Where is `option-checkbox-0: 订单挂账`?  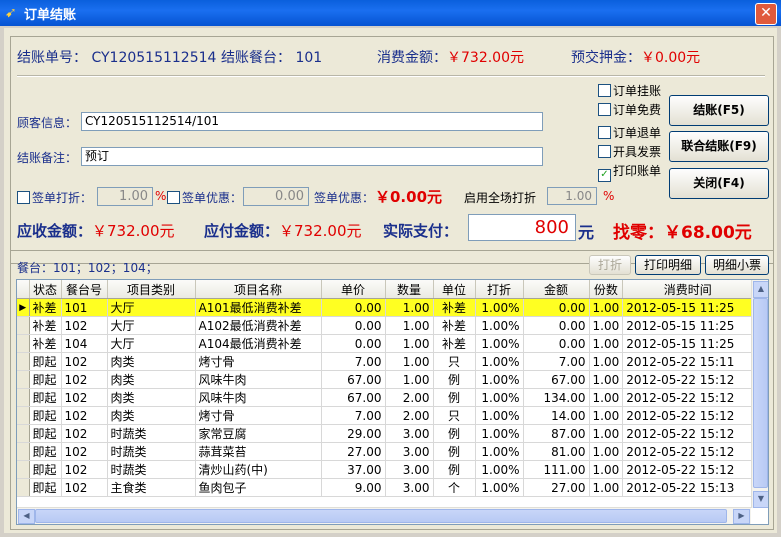 option-checkbox-0: 订单挂账 is located at coordinates (629, 90).